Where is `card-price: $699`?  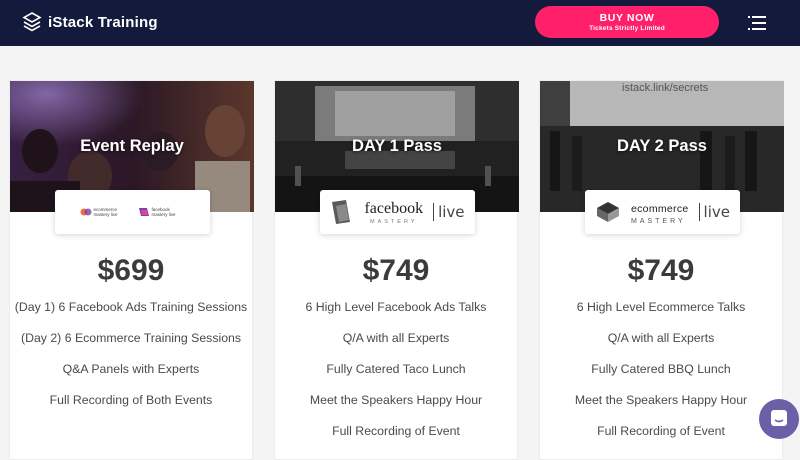
card-price: $699 is located at coordinates (131, 270).